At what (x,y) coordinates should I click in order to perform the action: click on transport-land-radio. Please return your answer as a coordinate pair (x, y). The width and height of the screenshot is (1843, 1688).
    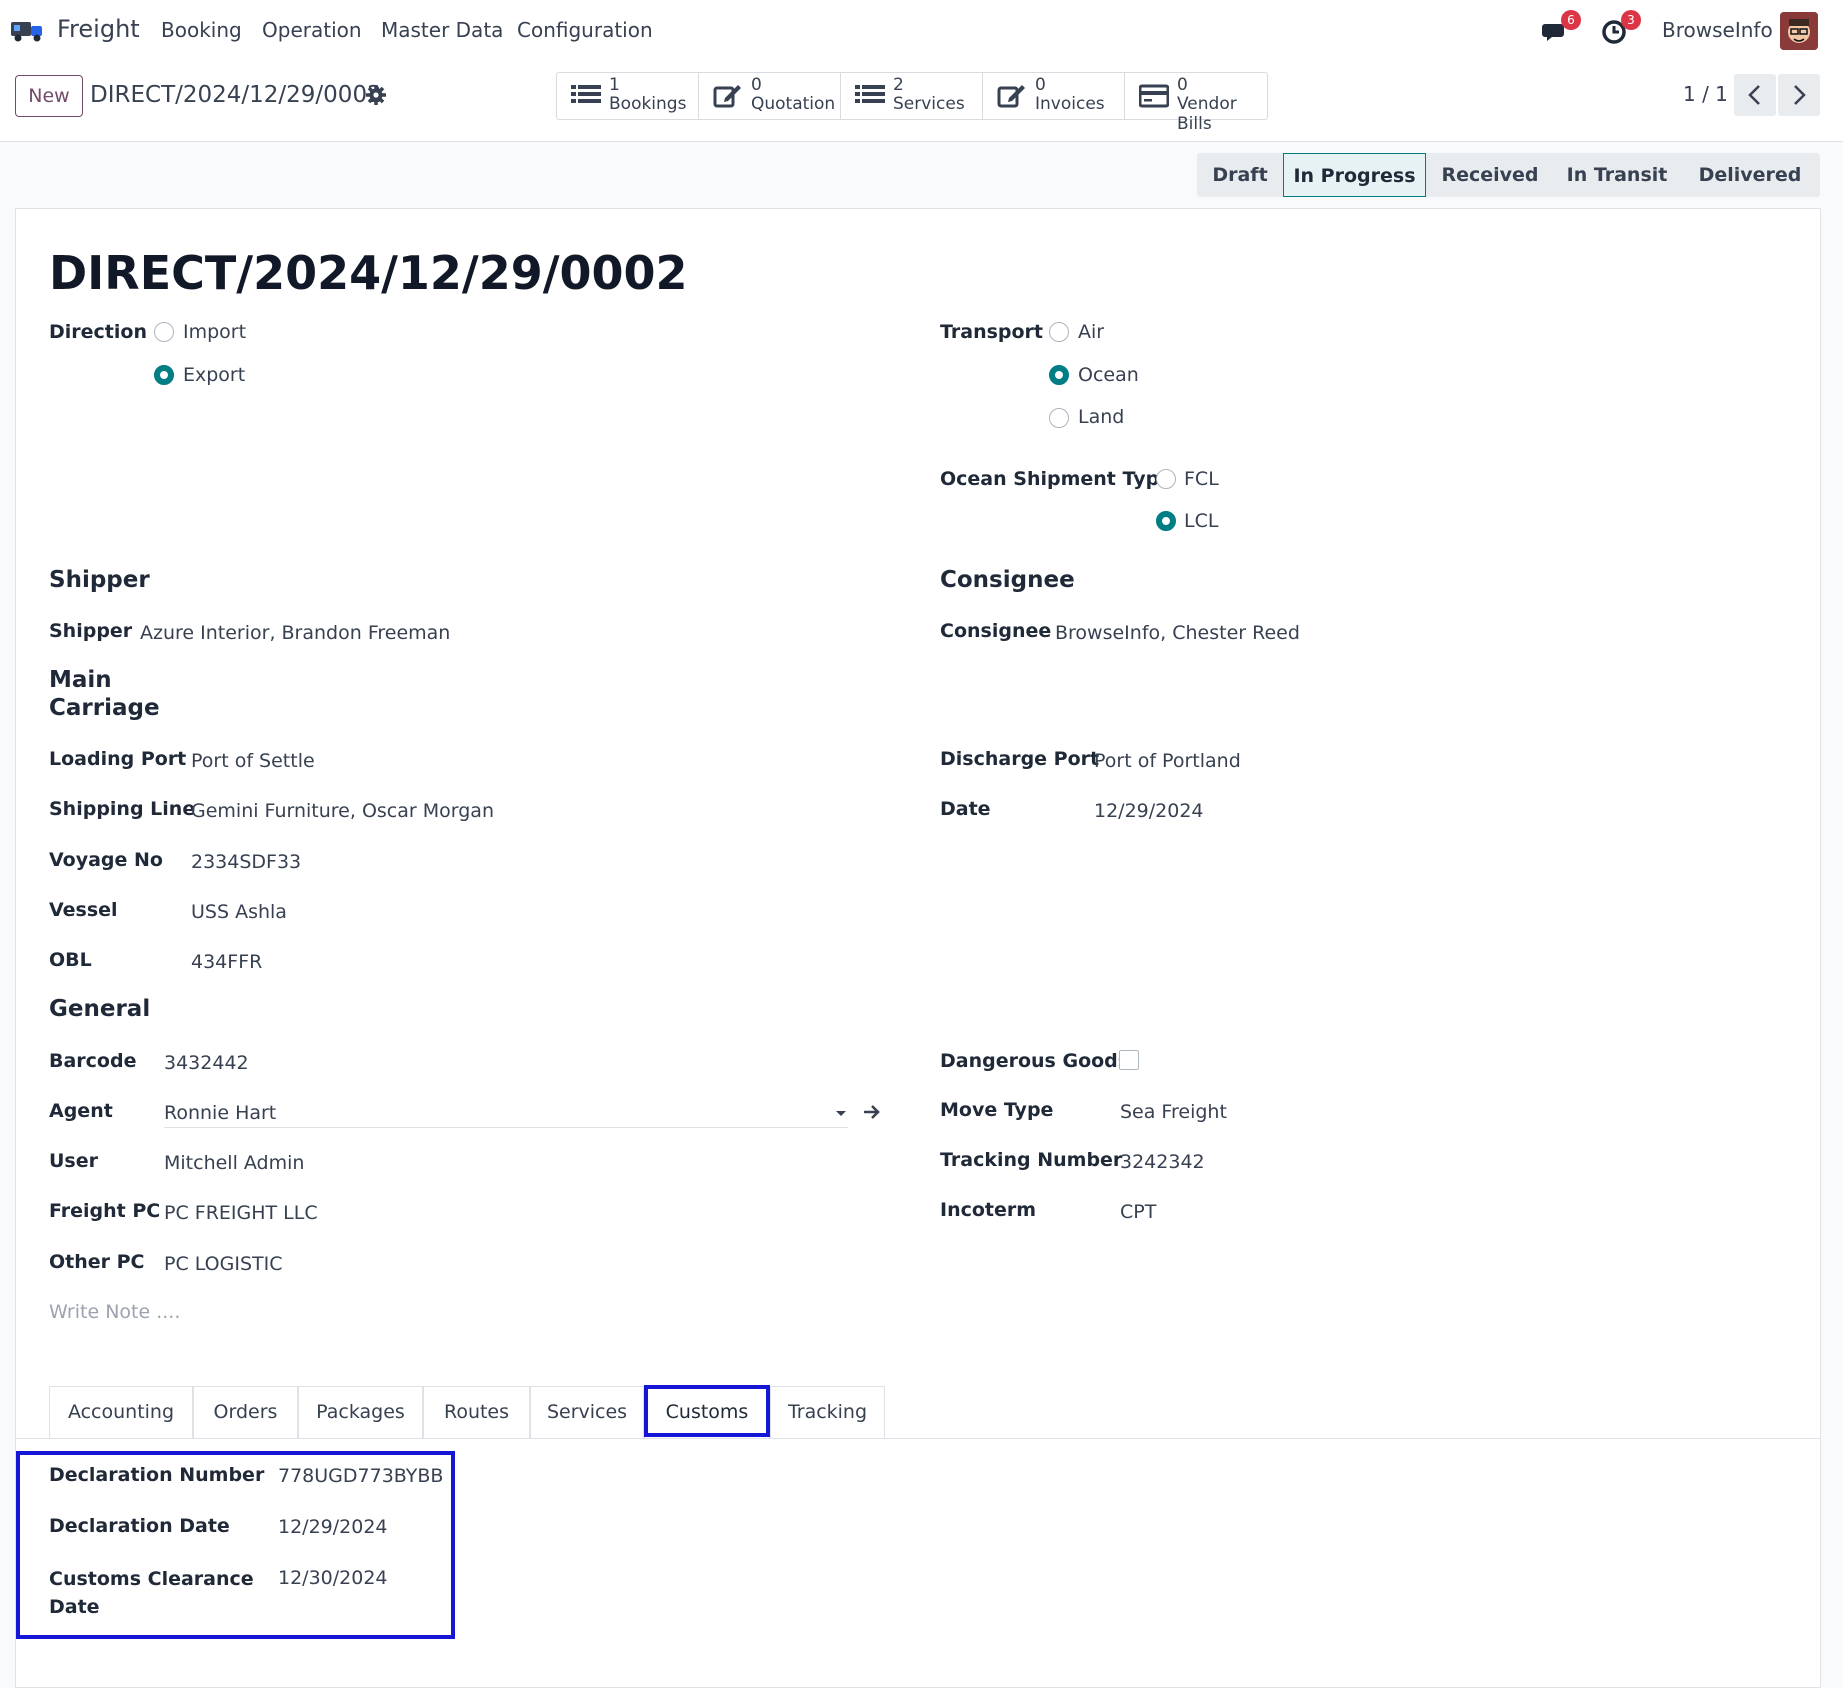
    Looking at the image, I should click on (1059, 418).